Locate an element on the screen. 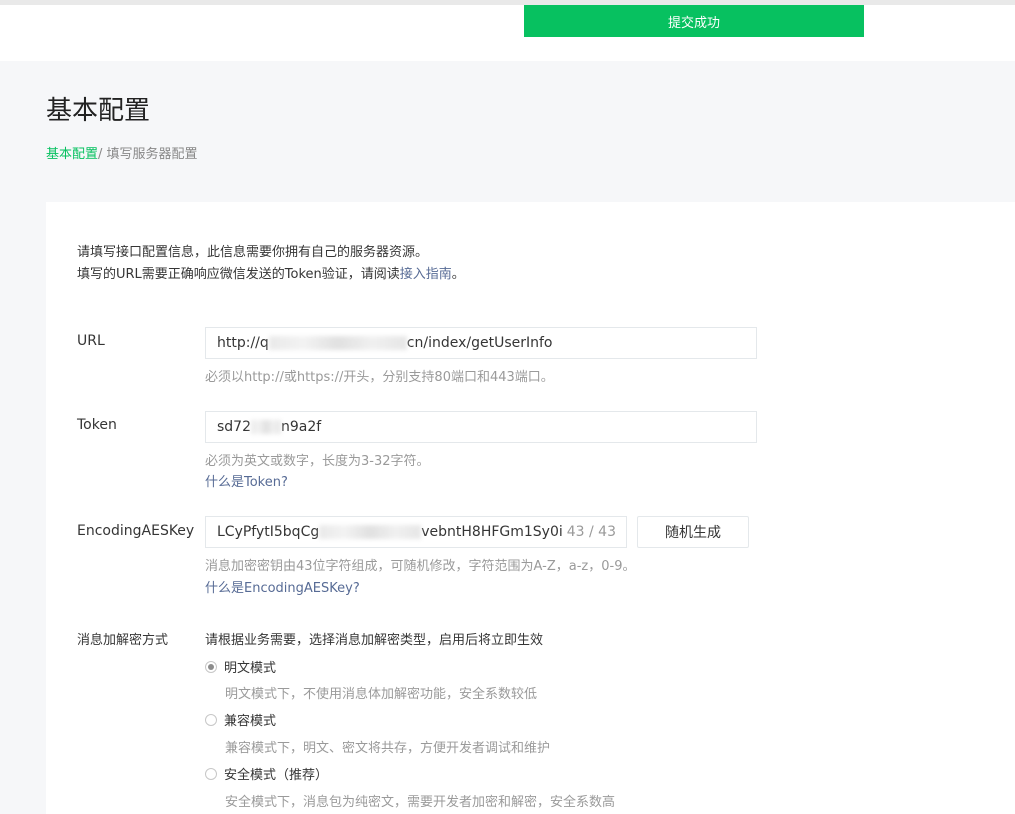 This screenshot has height=814, width=1015. page-title: 基本配置 is located at coordinates (98, 111).